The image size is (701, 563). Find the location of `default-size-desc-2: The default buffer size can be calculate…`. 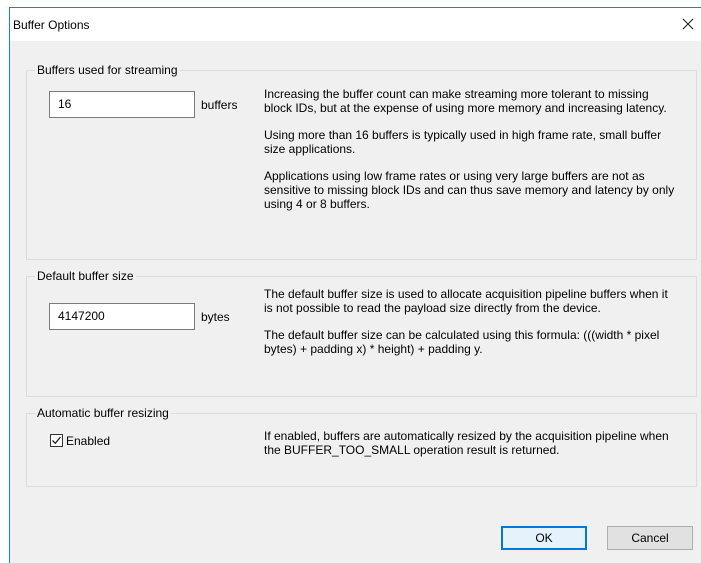

default-size-desc-2: The default buffer size can be calculate… is located at coordinates (462, 342).